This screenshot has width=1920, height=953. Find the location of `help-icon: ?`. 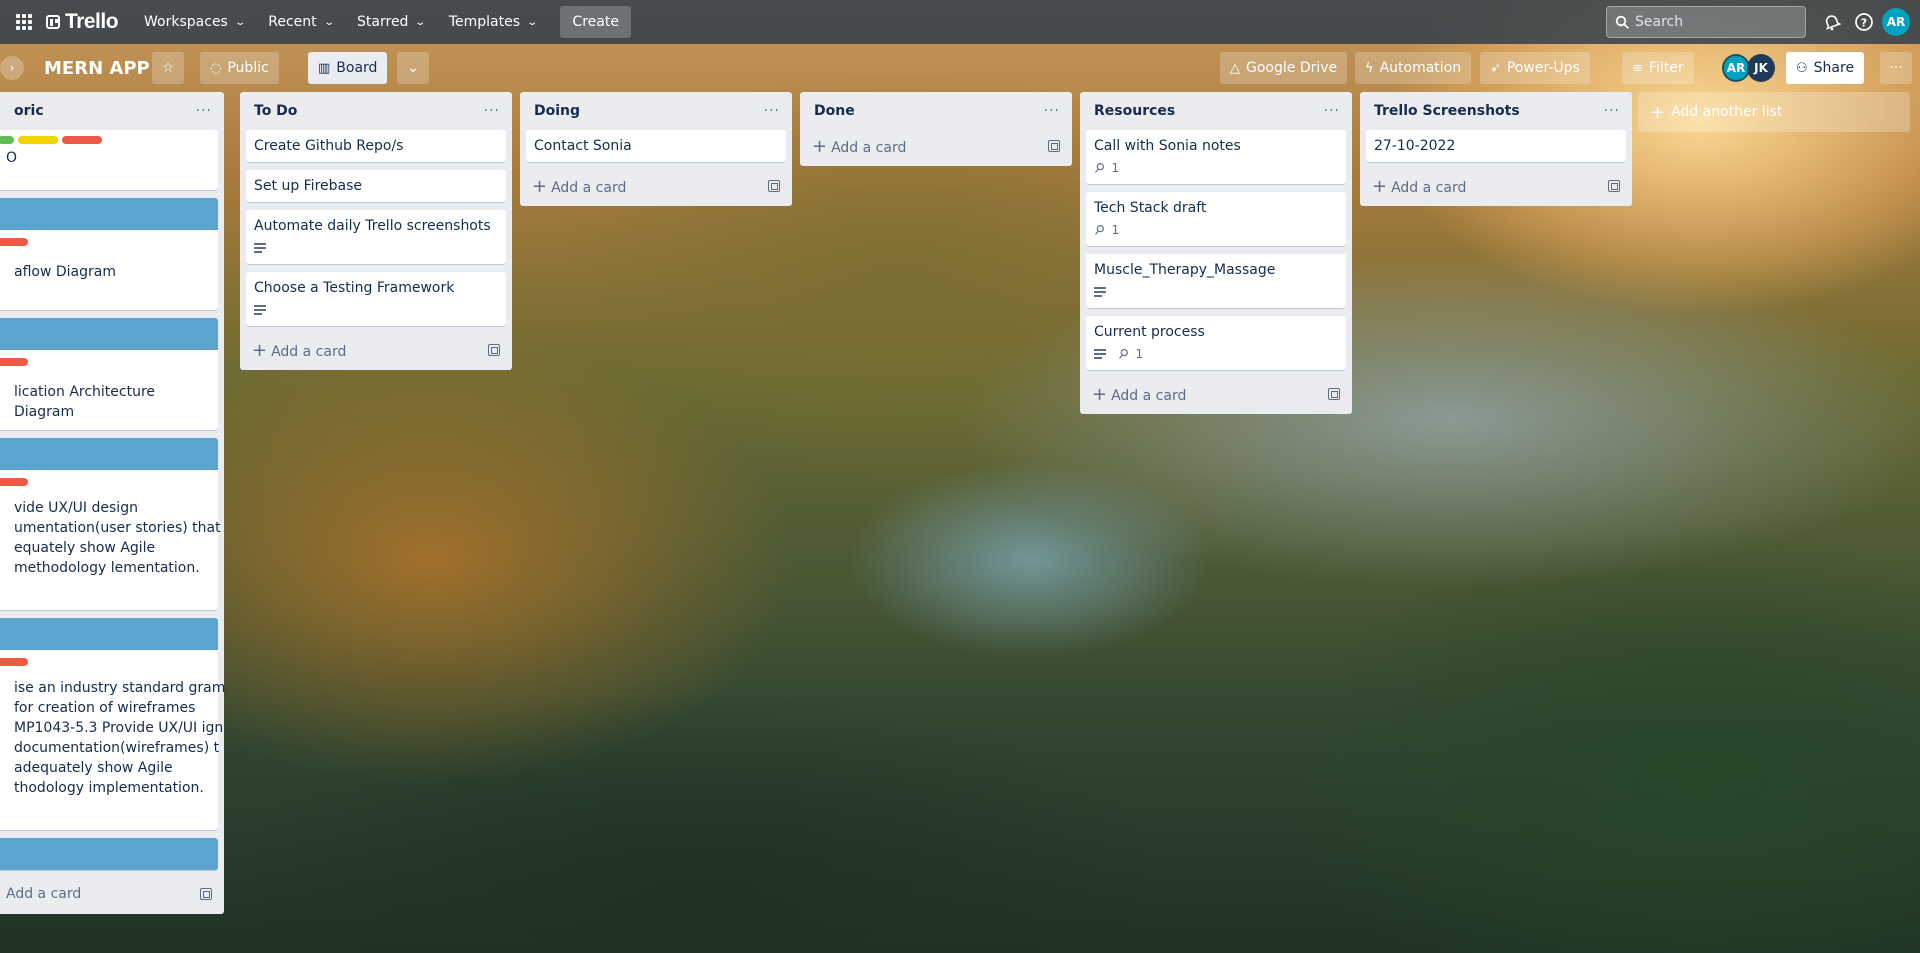

help-icon: ? is located at coordinates (1864, 22).